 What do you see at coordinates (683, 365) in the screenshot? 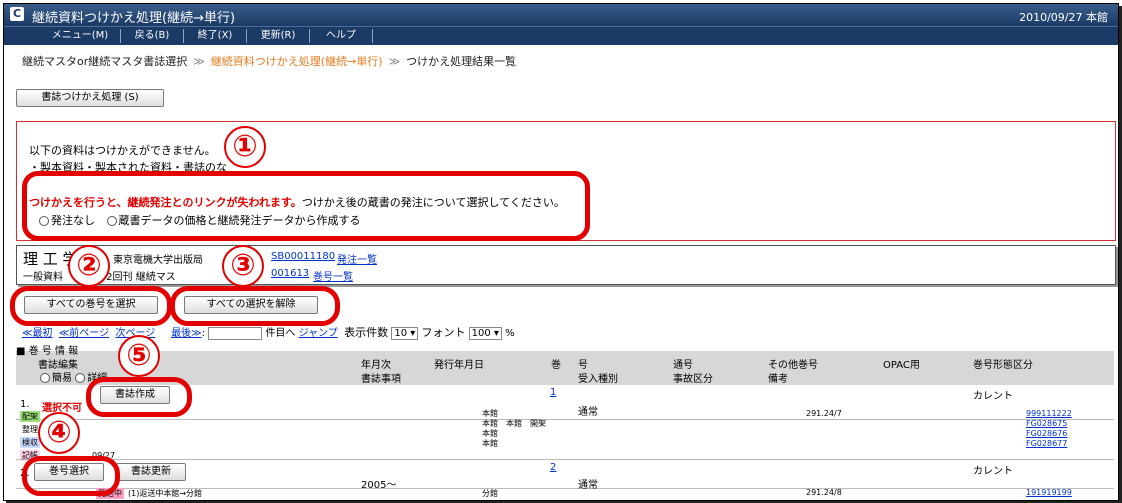
I see `col-tsugo: 通号` at bounding box center [683, 365].